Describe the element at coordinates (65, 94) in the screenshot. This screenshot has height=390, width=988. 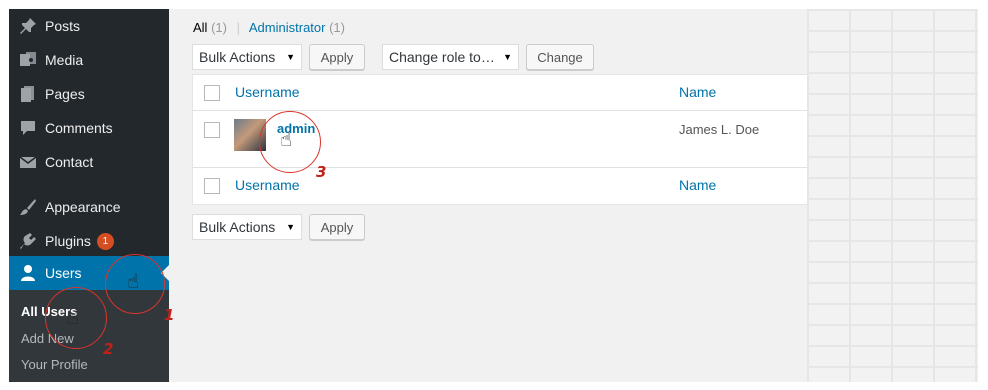
I see `sidebar-item-label: Pages` at that location.